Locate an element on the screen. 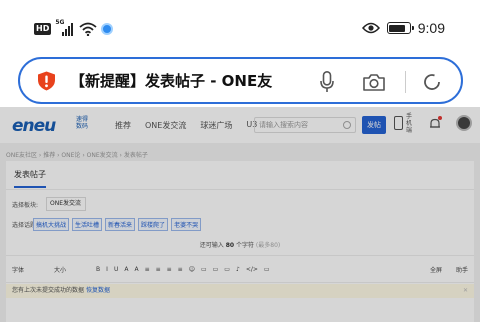  app-notification-icon is located at coordinates (107, 29).